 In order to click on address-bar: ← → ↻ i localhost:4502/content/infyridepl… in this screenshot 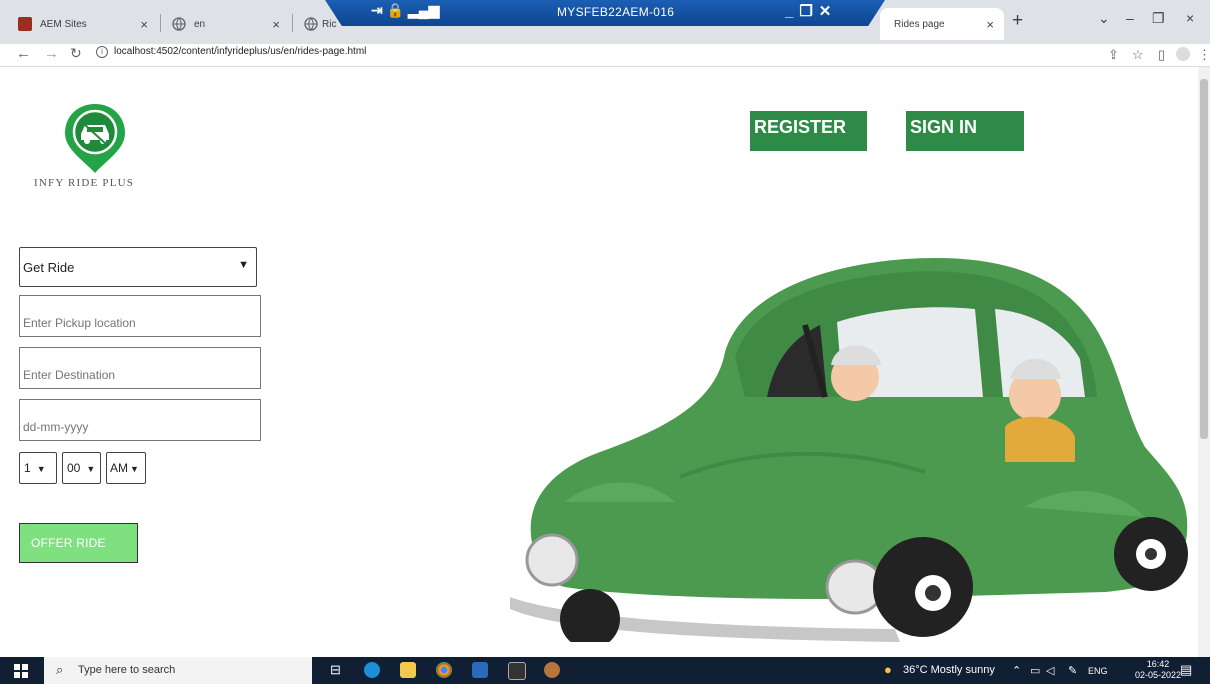, I will do `click(605, 55)`.